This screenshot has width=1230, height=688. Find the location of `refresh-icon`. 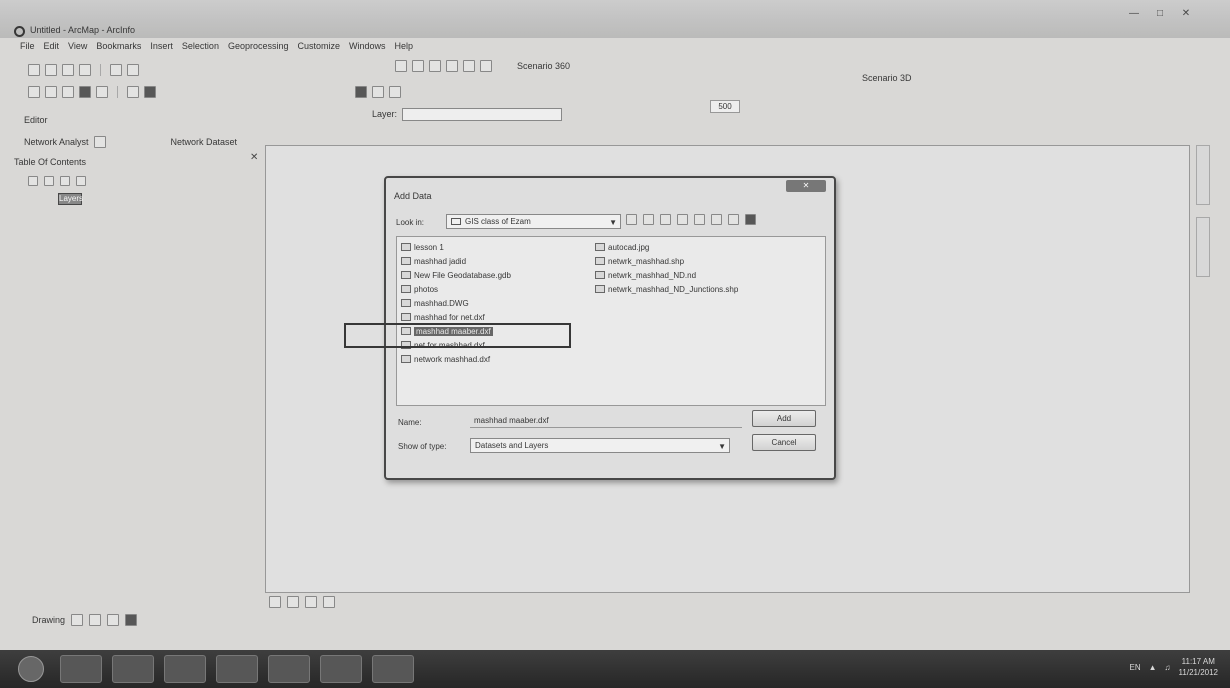

refresh-icon is located at coordinates (311, 602).